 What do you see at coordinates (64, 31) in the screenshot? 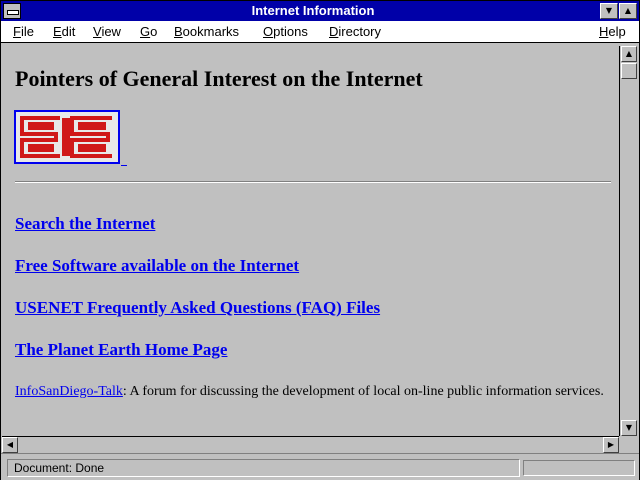
I see `menu-edit: Edit` at bounding box center [64, 31].